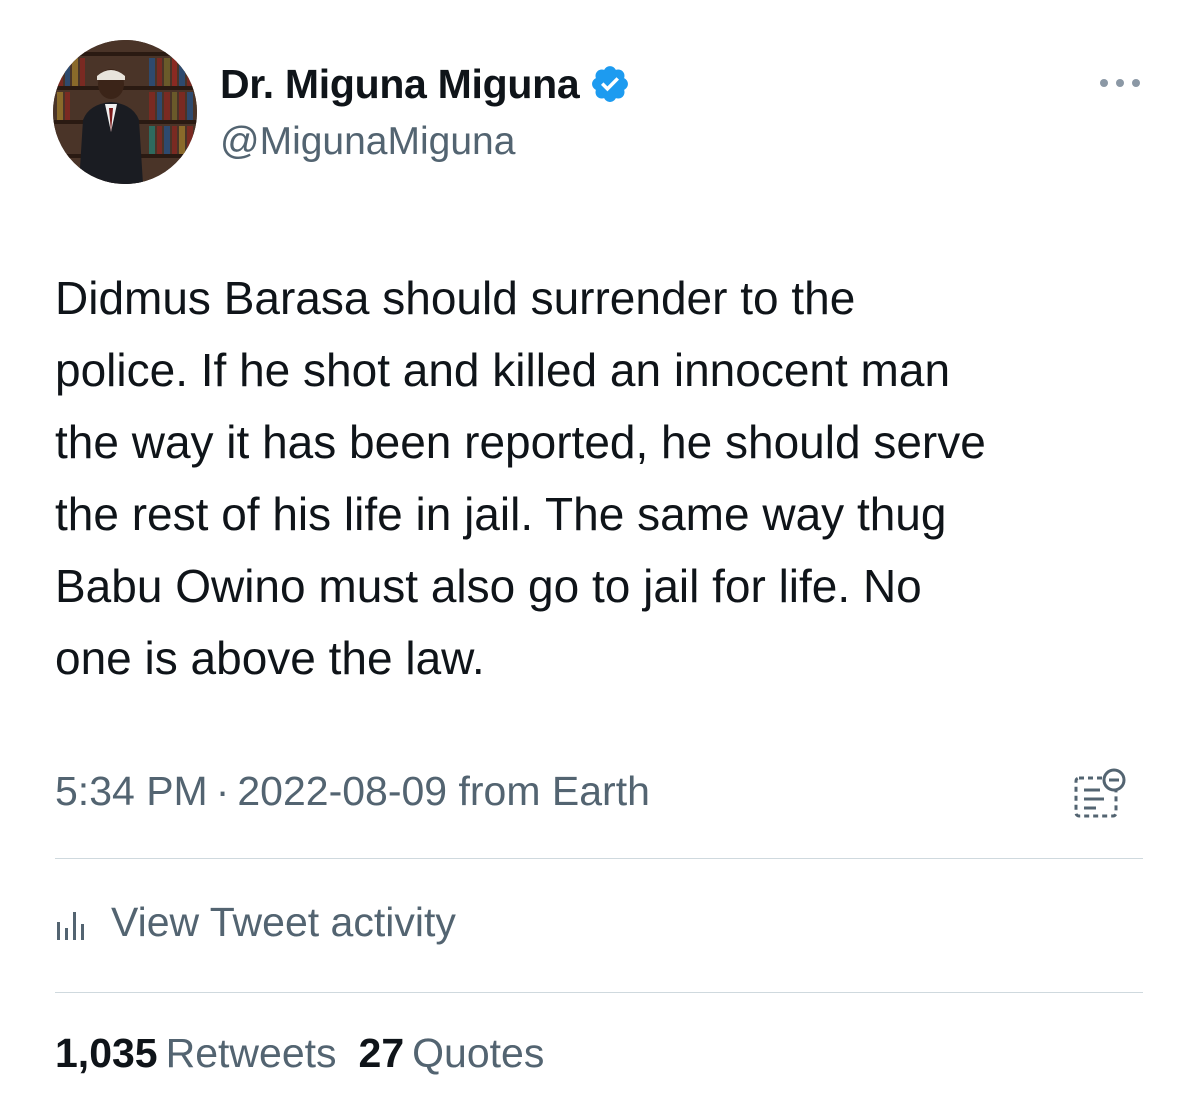  Describe the element at coordinates (554, 791) in the screenshot. I see `tweet-source: from Earth` at that location.